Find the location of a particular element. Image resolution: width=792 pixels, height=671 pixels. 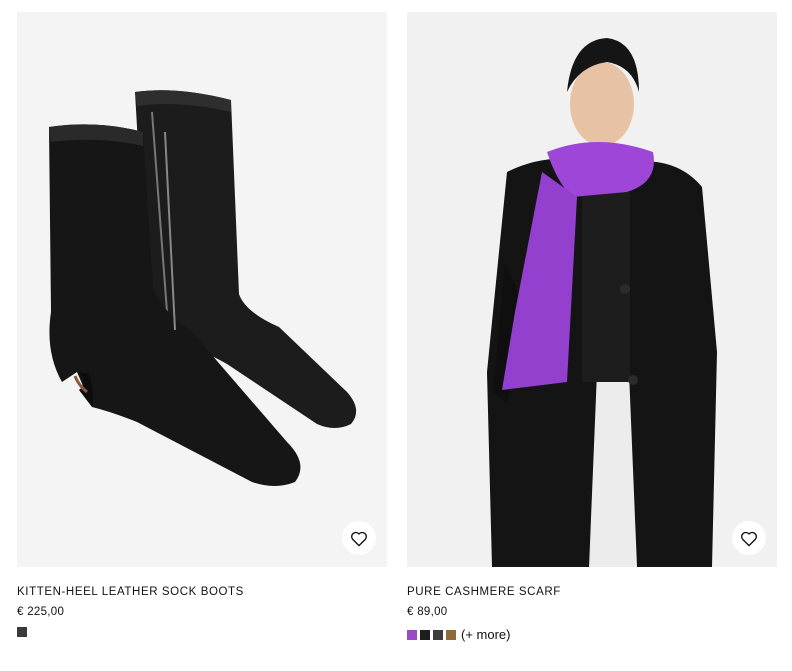

swatch-purple is located at coordinates (412, 634).